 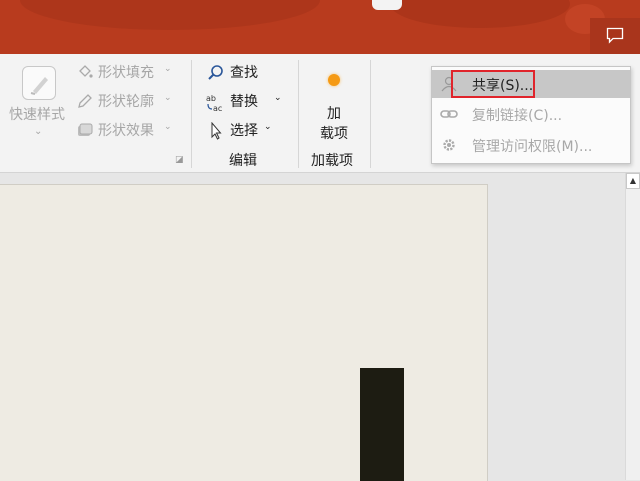 I want to click on svg-text: ab, so click(x=211, y=98).